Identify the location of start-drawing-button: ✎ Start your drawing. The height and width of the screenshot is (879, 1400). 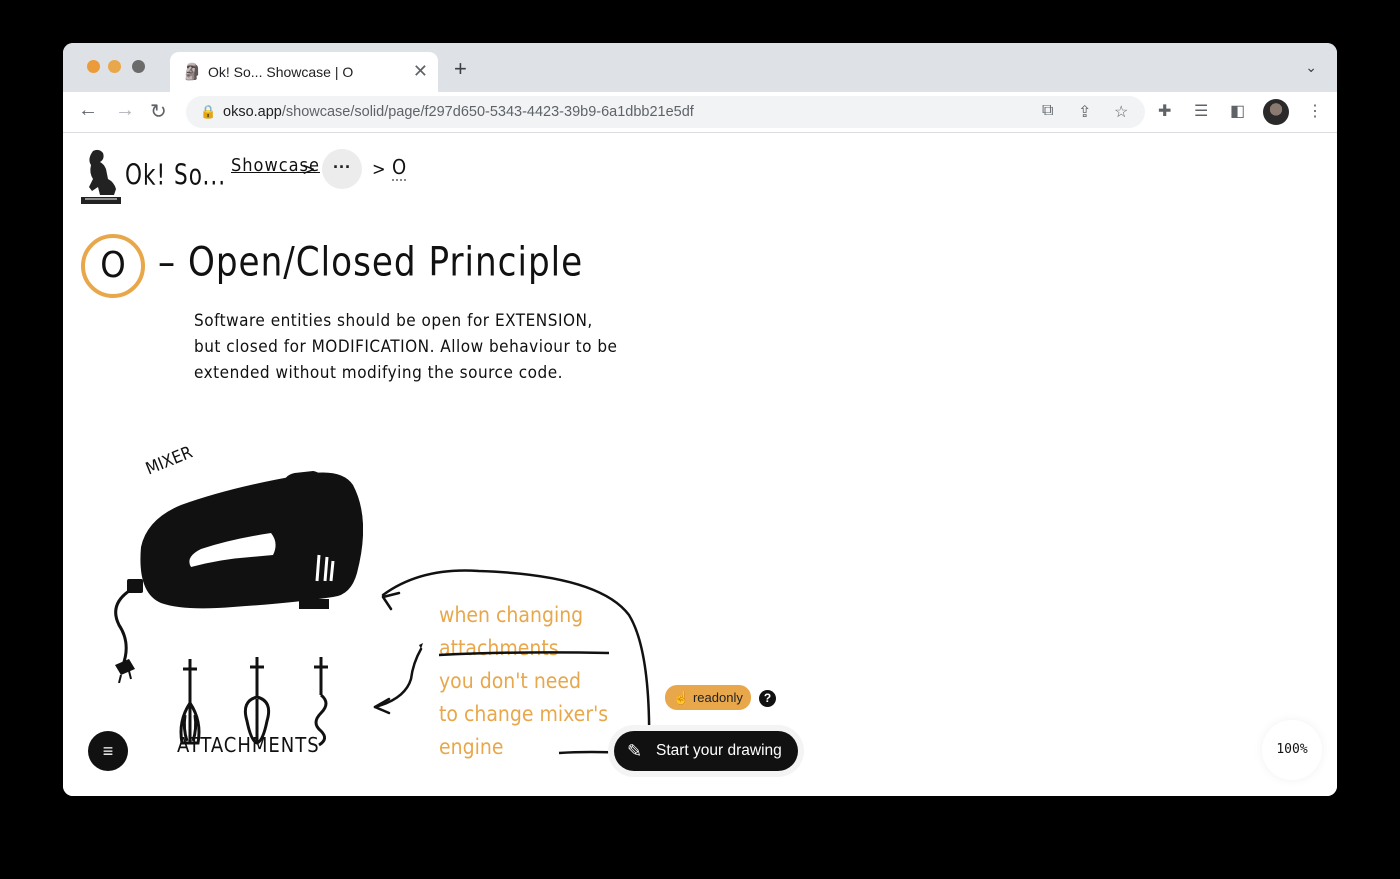
(706, 751).